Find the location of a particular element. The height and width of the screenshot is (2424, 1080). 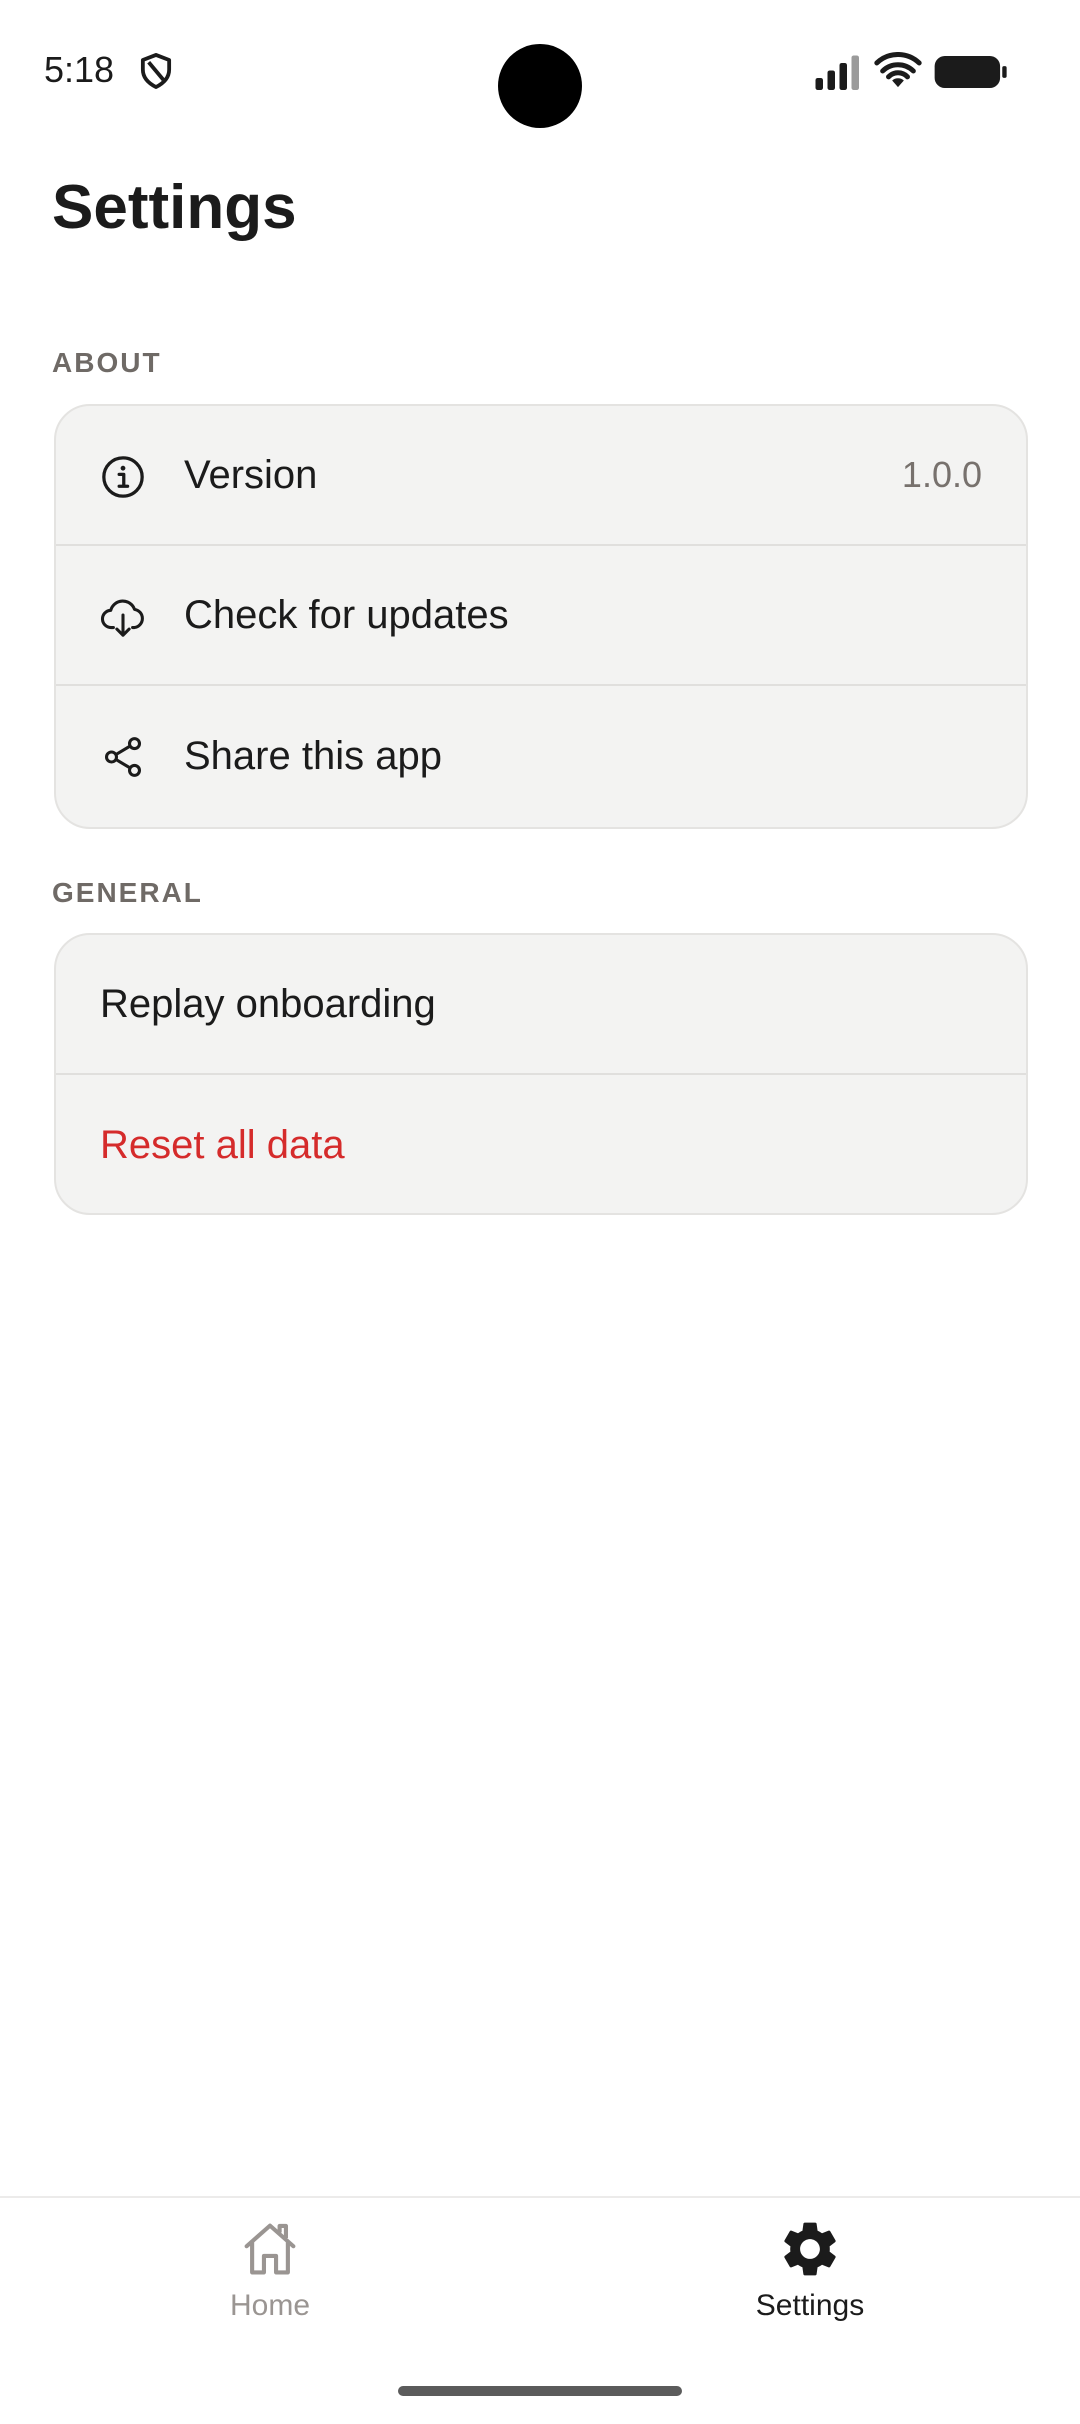

replay-onboarding-label: Replay onboarding is located at coordinates (268, 1004).